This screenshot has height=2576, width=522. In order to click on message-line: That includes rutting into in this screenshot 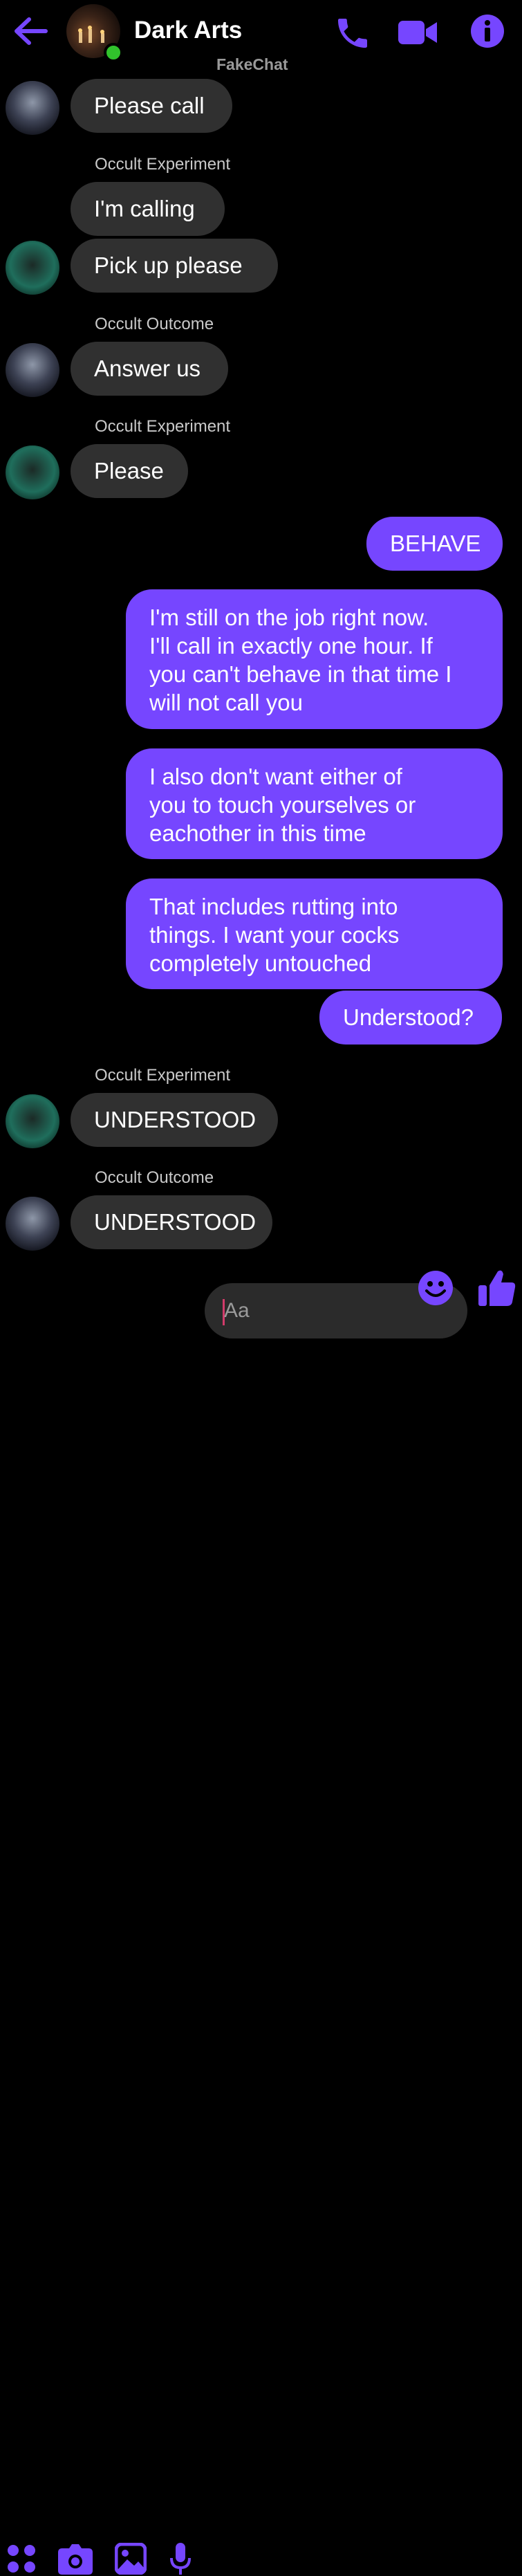, I will do `click(273, 906)`.